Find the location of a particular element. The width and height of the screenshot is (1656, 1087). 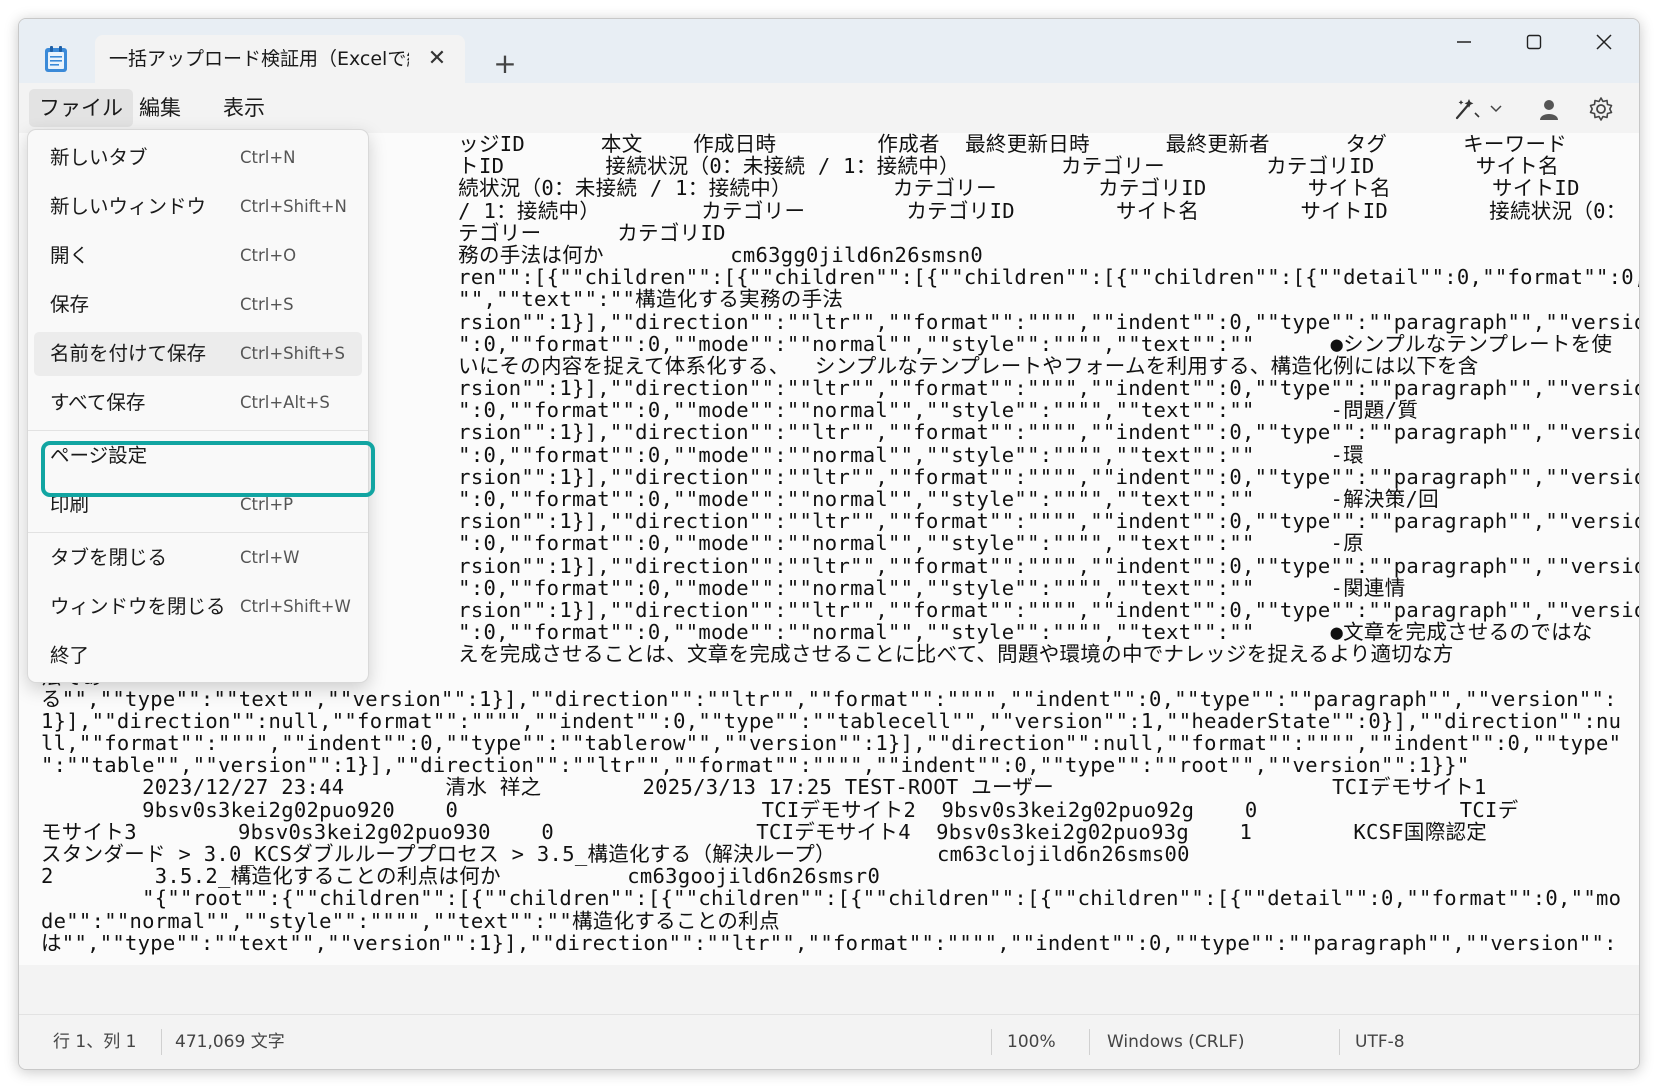

encoding: UTF-8 is located at coordinates (1380, 1042).